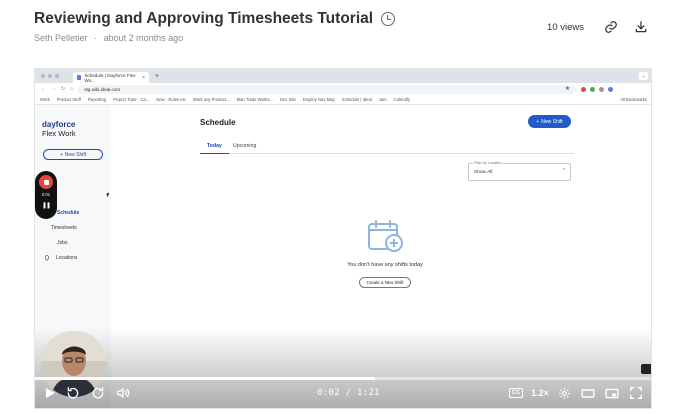 The width and height of the screenshot is (688, 414). I want to click on comment-icon, so click(646, 369).